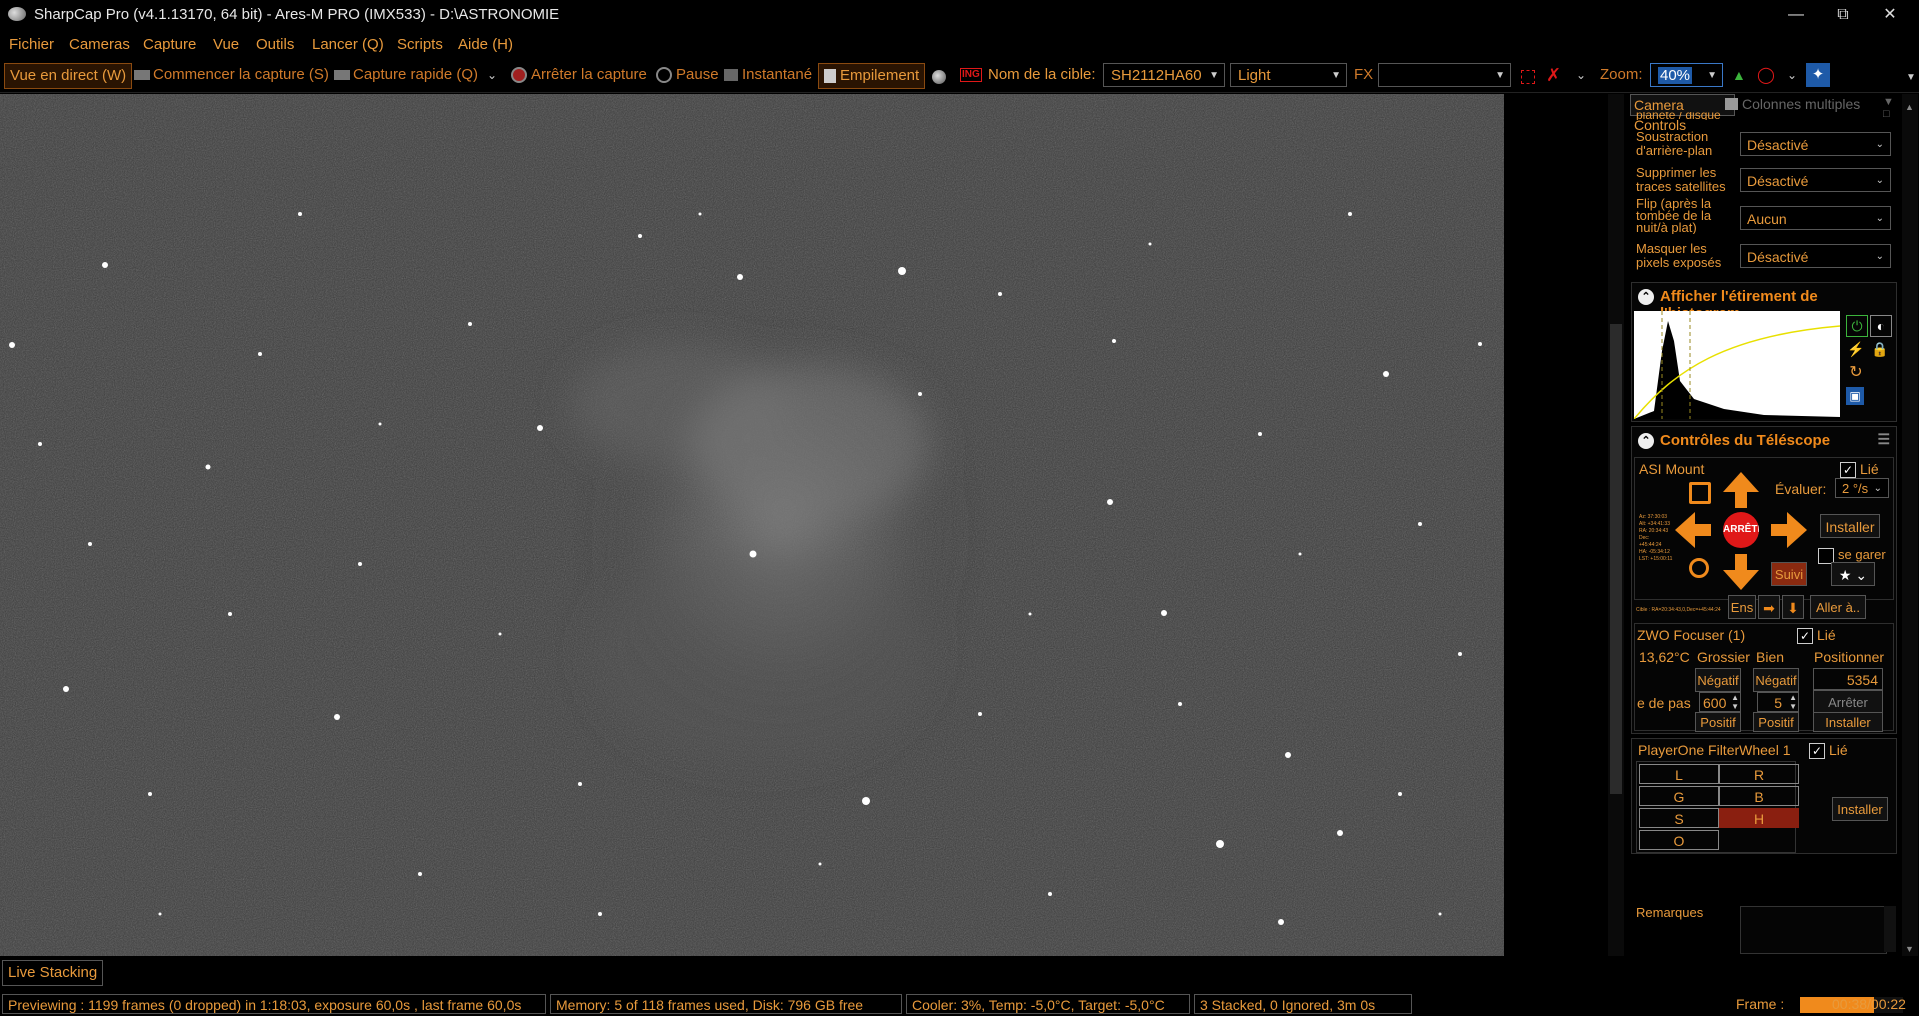 This screenshot has width=1919, height=1016. Describe the element at coordinates (1686, 75) in the screenshot. I see `zoom-combo: 40% ▼` at that location.